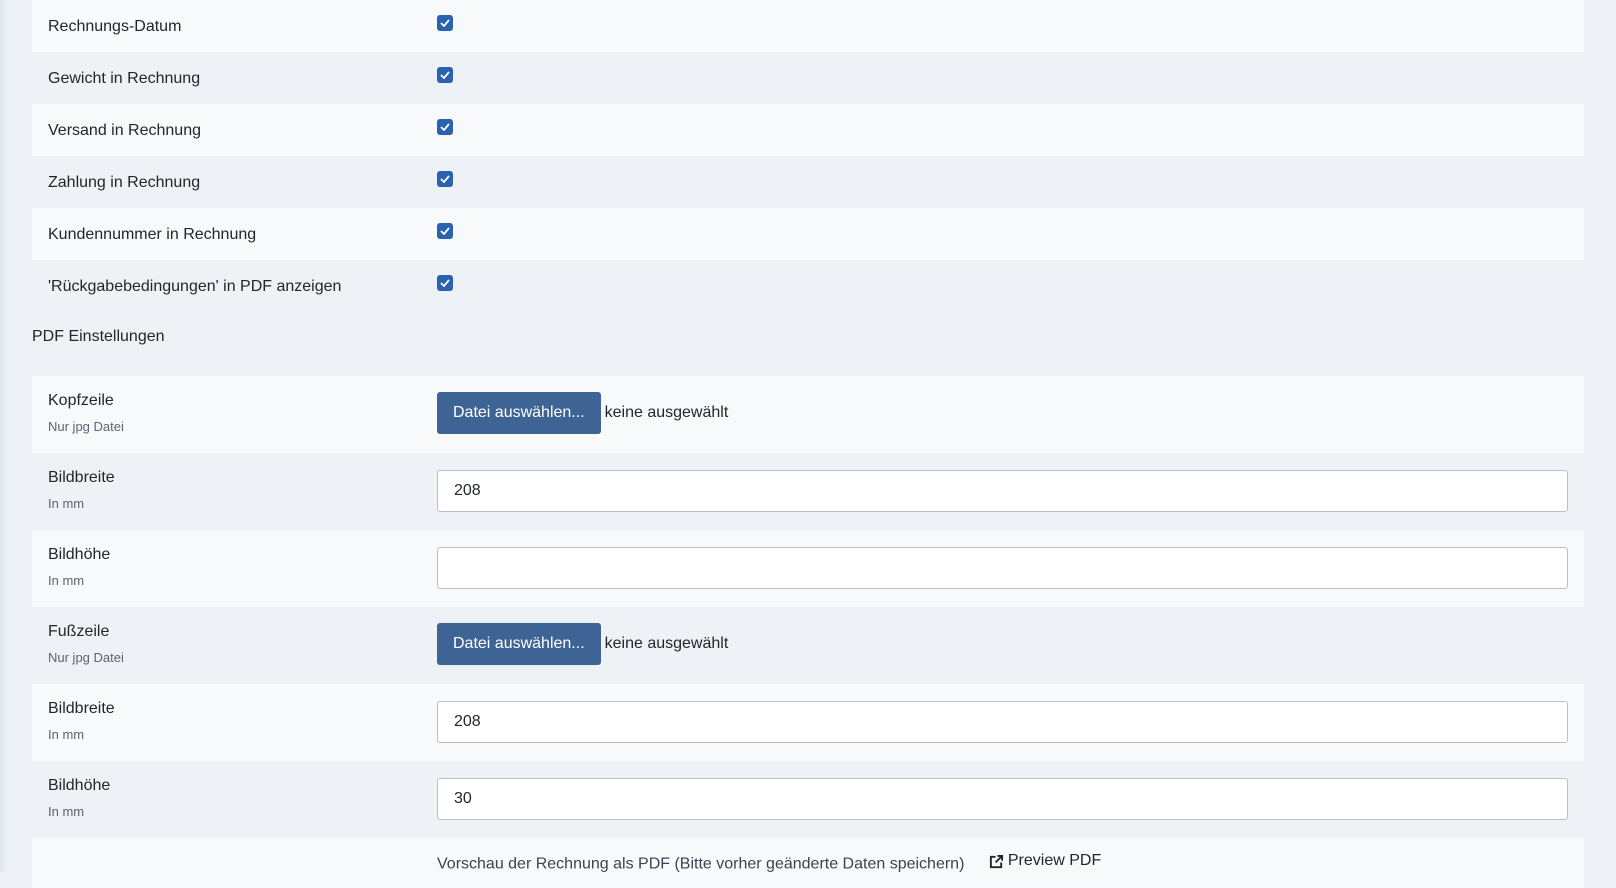 The width and height of the screenshot is (1616, 888). Describe the element at coordinates (808, 182) in the screenshot. I see `option-row-payment: Zahlung in Rechnung` at that location.